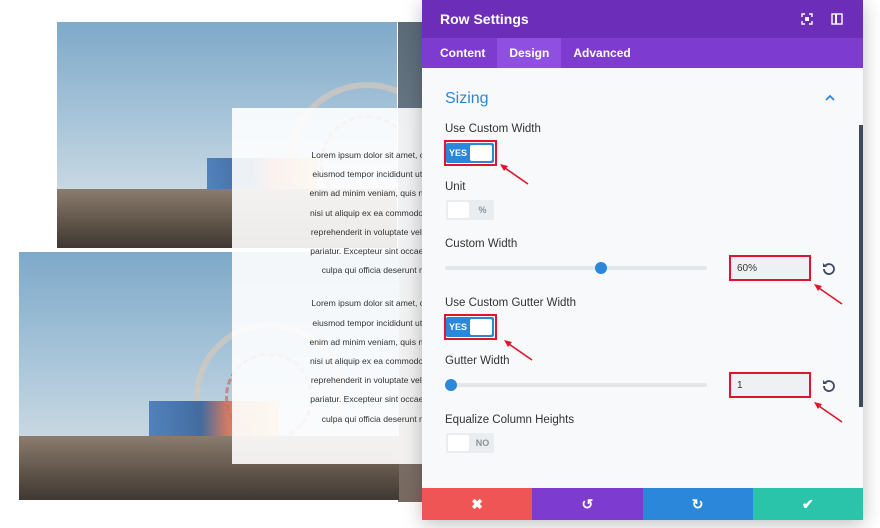 This screenshot has width=880, height=528. Describe the element at coordinates (511, 303) in the screenshot. I see `custom-gutter-toggle-label: Use Custom Gutter Width` at that location.